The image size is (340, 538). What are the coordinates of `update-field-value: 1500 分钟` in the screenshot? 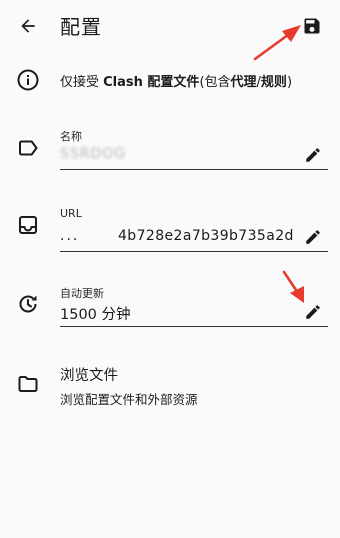 It's located at (95, 315).